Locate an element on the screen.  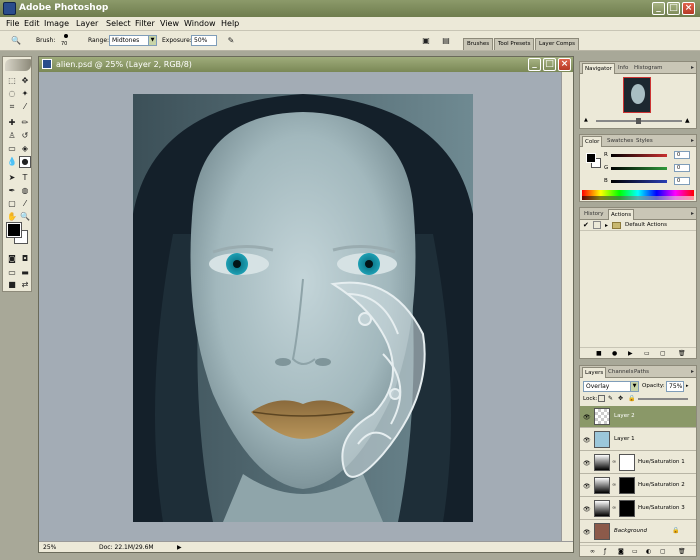
tab-brushes: Brushes is located at coordinates (478, 44).